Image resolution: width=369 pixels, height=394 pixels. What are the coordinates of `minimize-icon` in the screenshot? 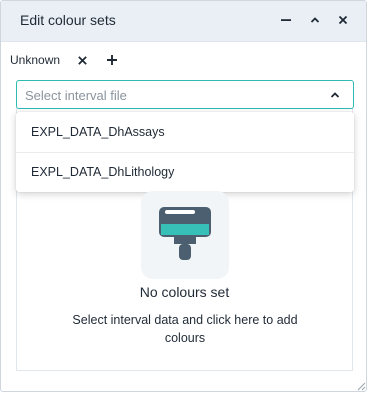 It's located at (286, 20).